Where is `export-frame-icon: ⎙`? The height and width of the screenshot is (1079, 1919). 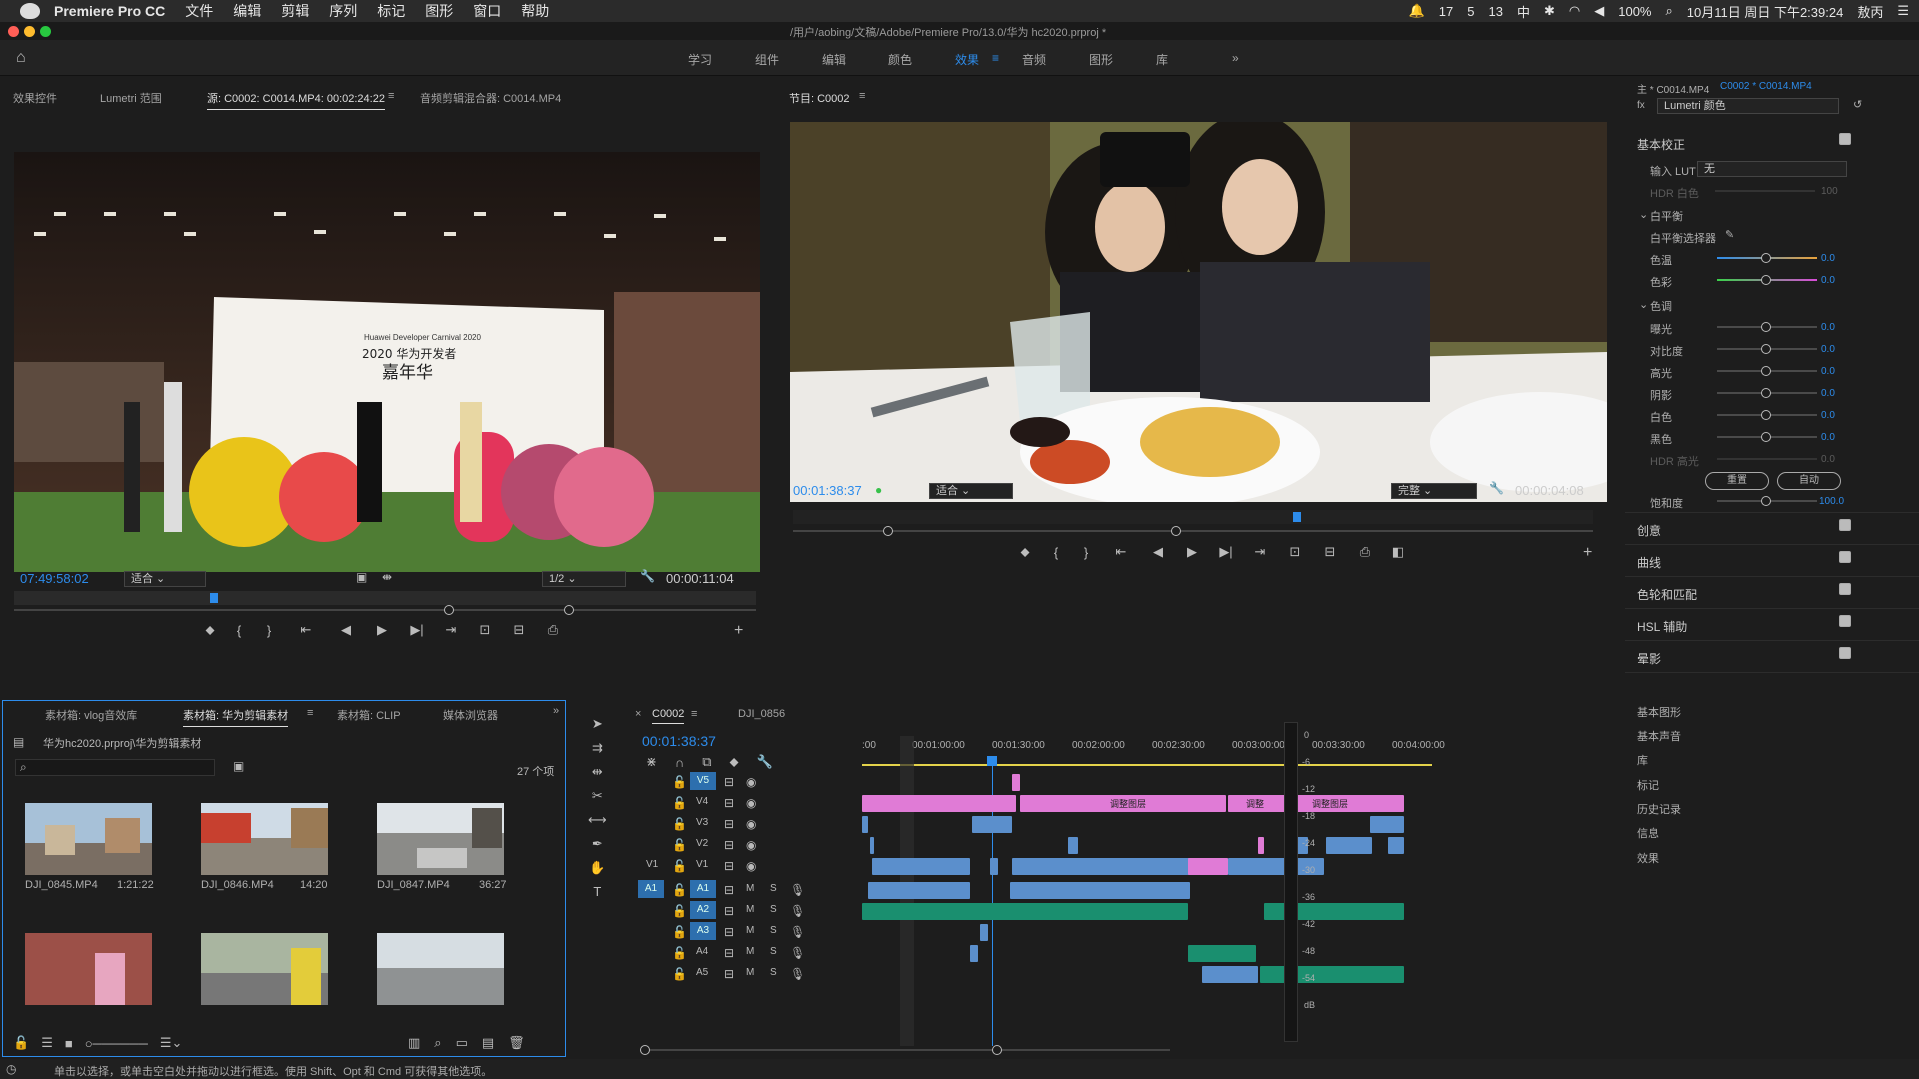
export-frame-icon: ⎙ is located at coordinates (553, 630).